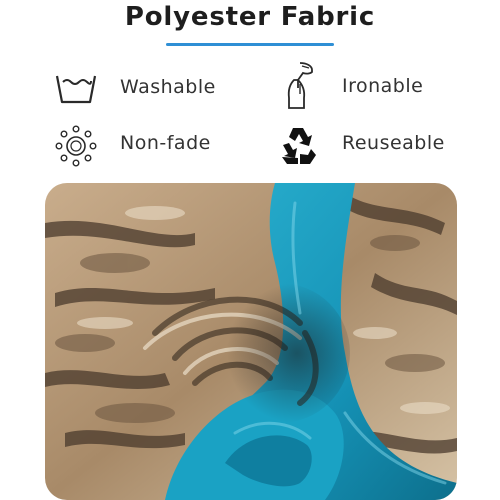 This screenshot has height=500, width=500. I want to click on feature-reuseable: Reuseable, so click(366, 144).